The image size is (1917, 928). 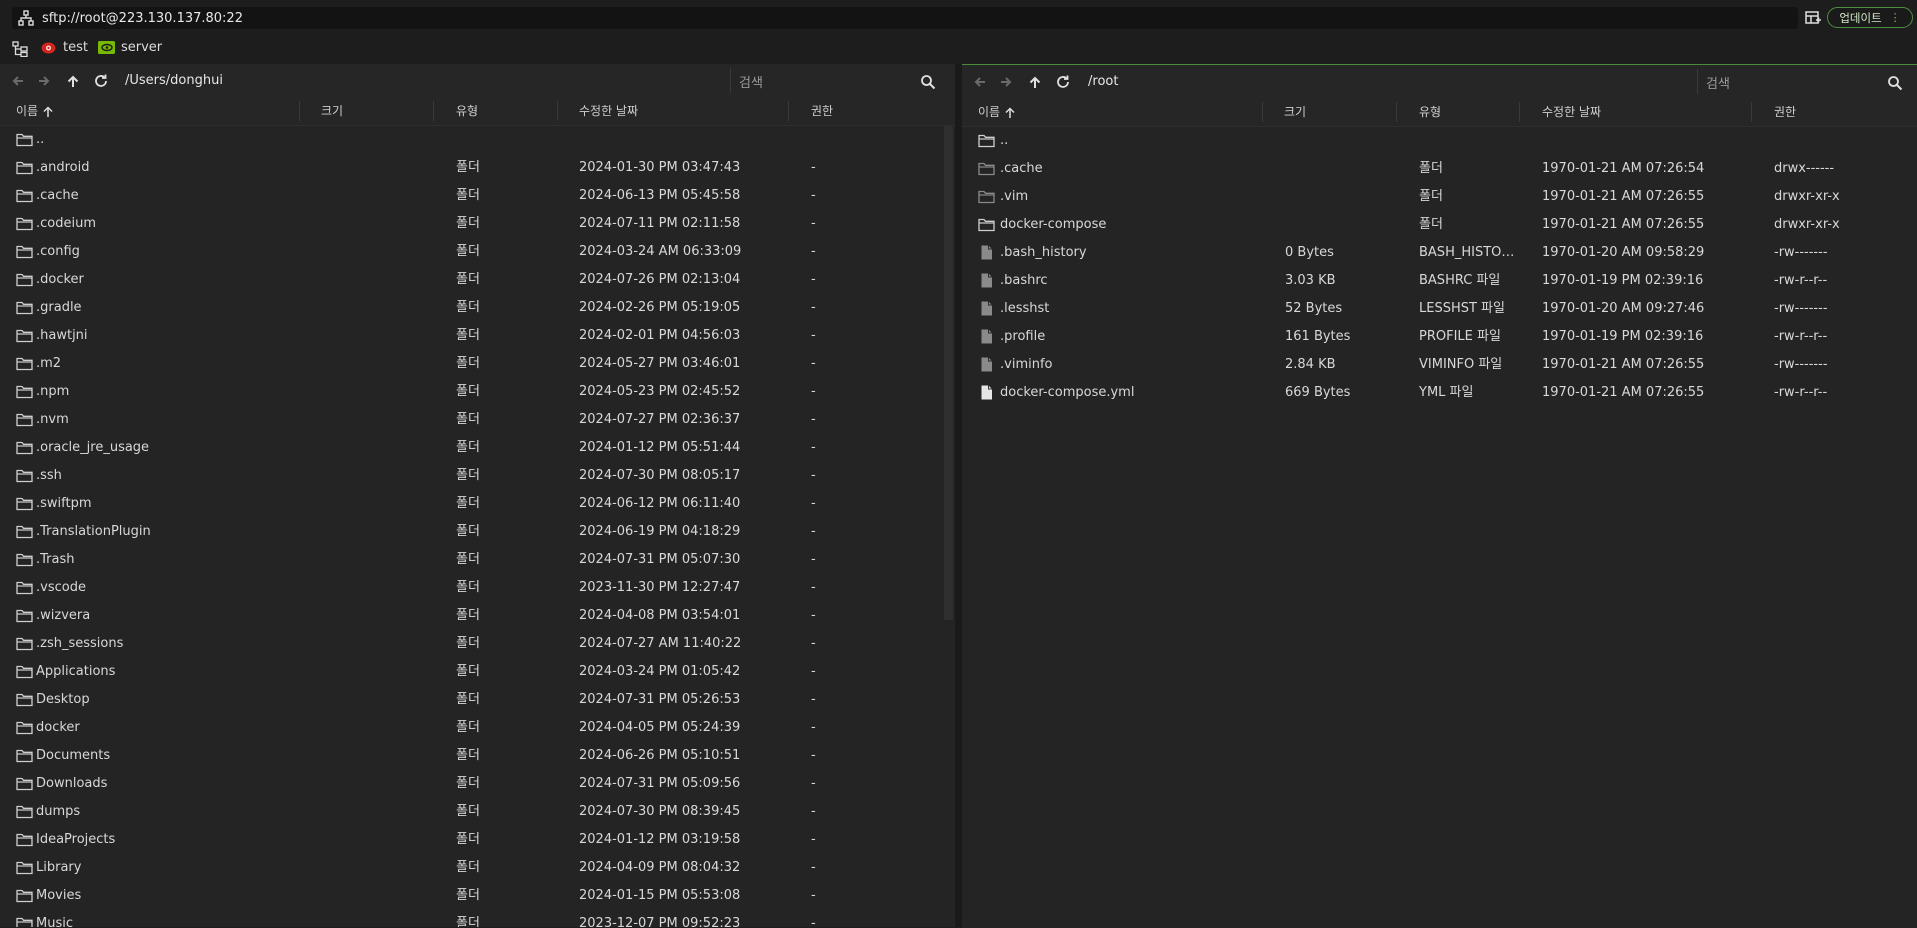 What do you see at coordinates (1439, 169) in the screenshot?
I see `file-row: .cache 폴더 1970-01-21 AM 07:26:54 drwx------` at bounding box center [1439, 169].